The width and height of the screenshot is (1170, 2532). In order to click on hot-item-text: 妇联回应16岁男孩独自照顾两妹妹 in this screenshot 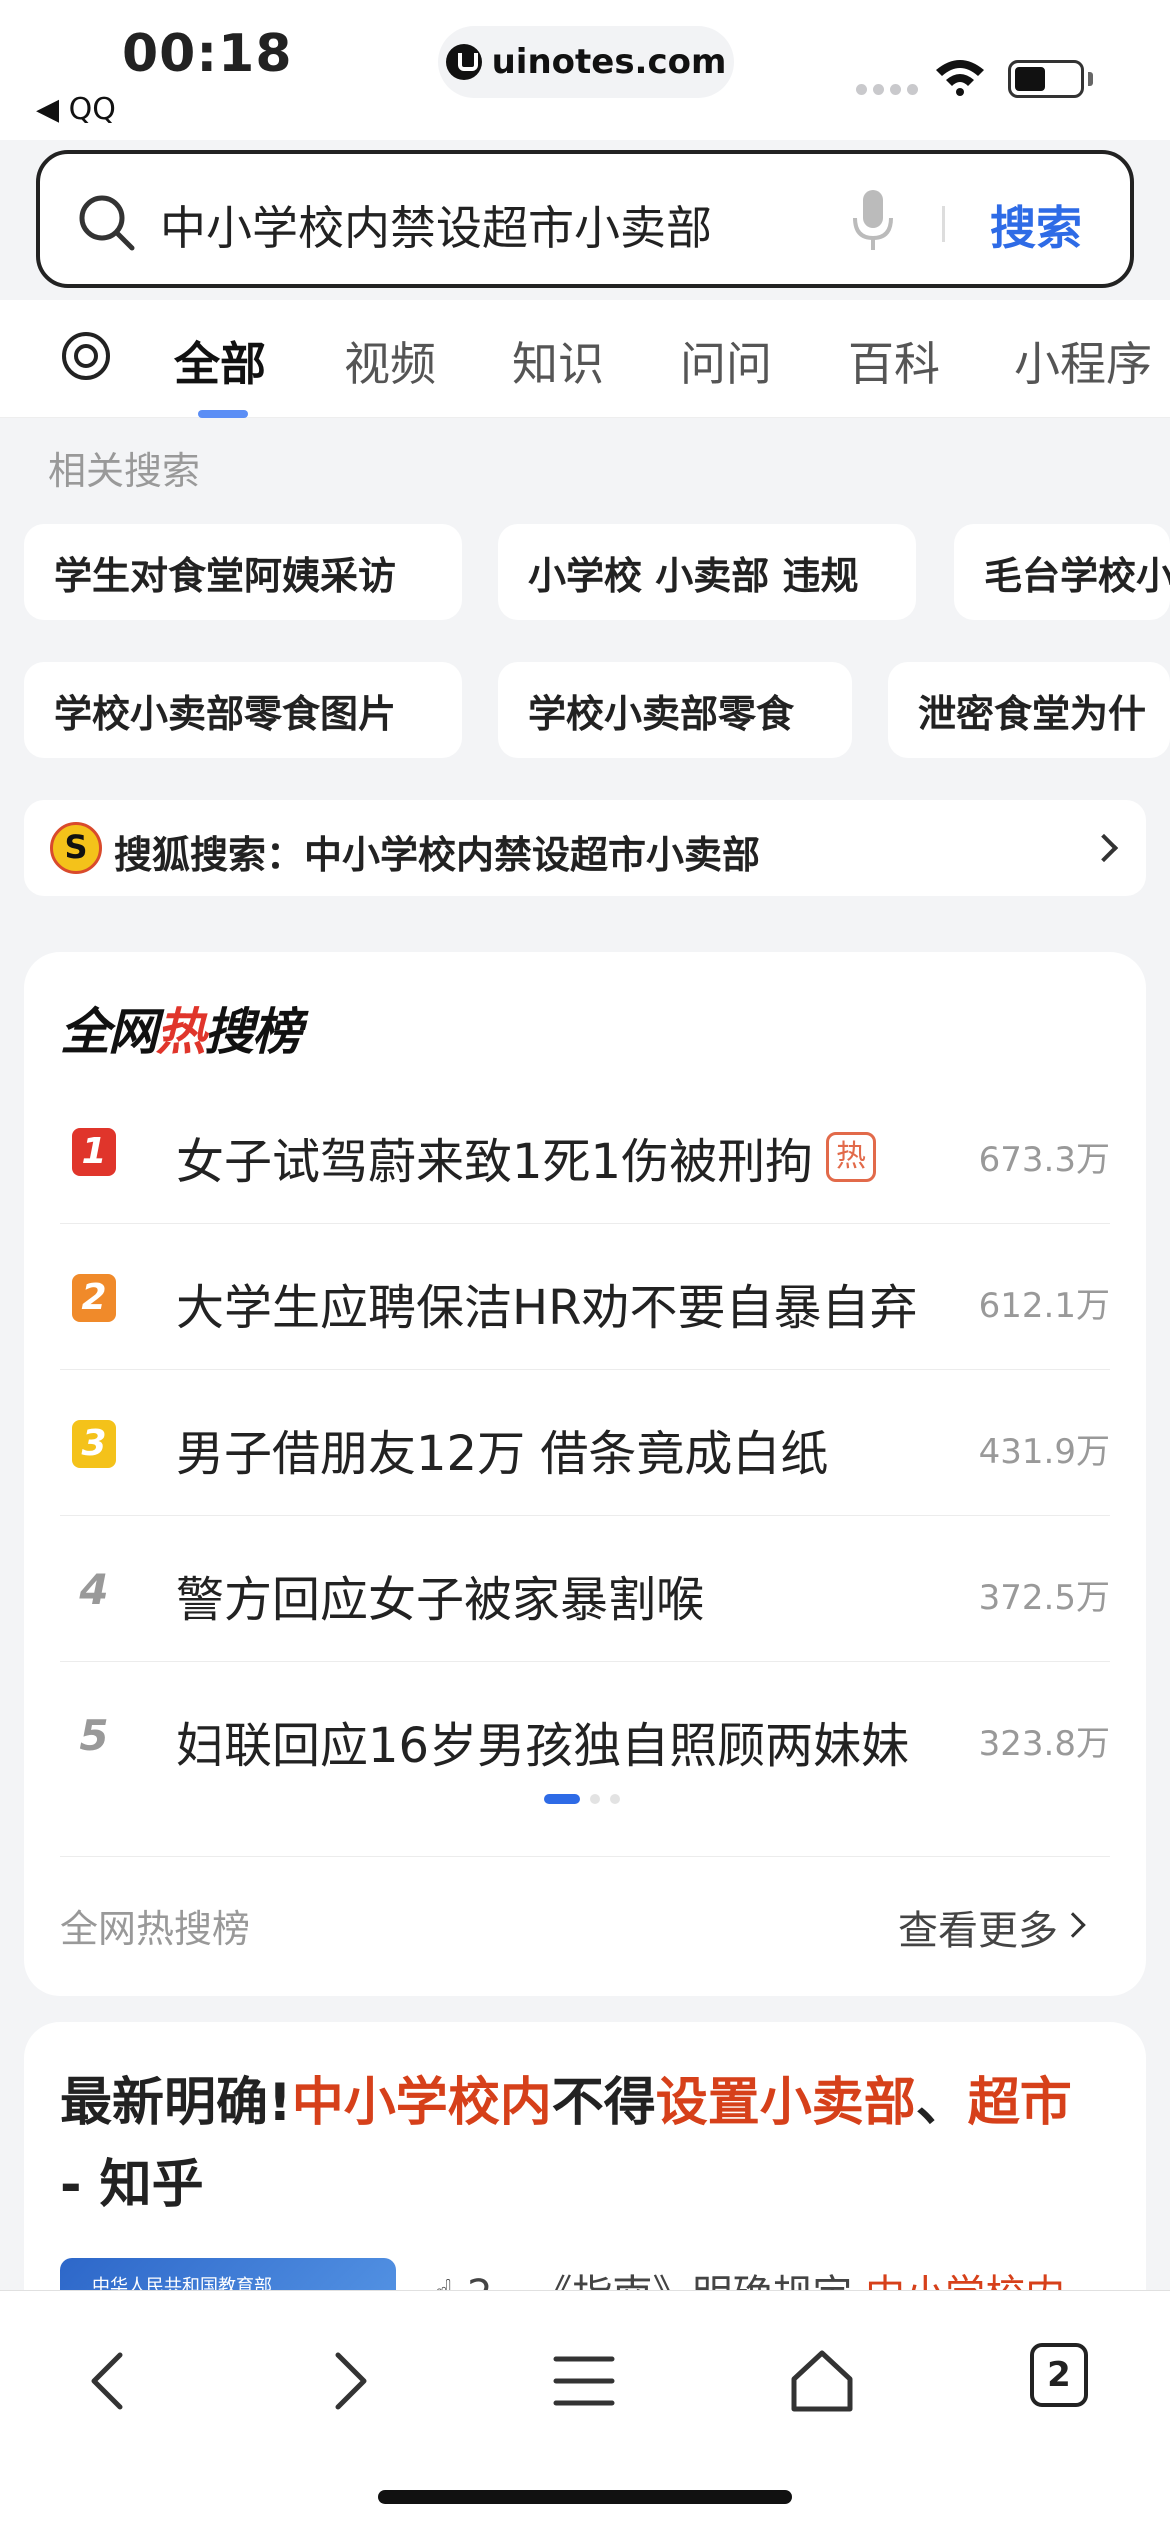, I will do `click(543, 1746)`.